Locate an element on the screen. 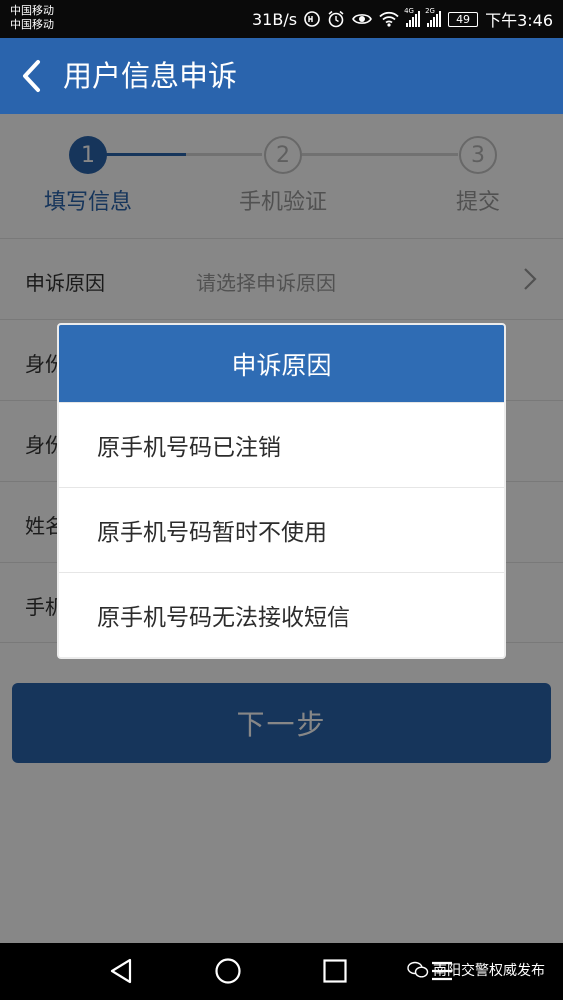 The width and height of the screenshot is (563, 1000). signal-icon: 4G is located at coordinates (412, 17).